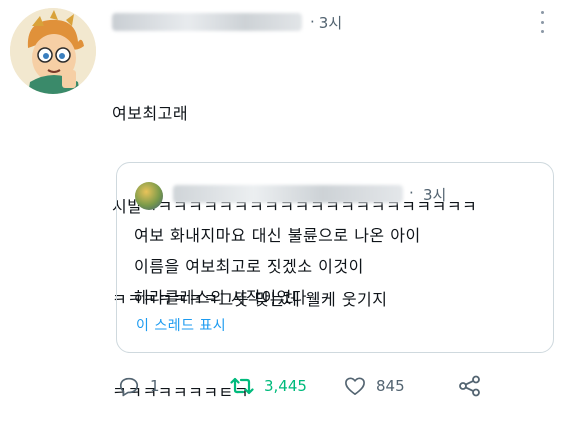  What do you see at coordinates (181, 325) in the screenshot?
I see `show-thread-link: 이 스레드 표시` at bounding box center [181, 325].